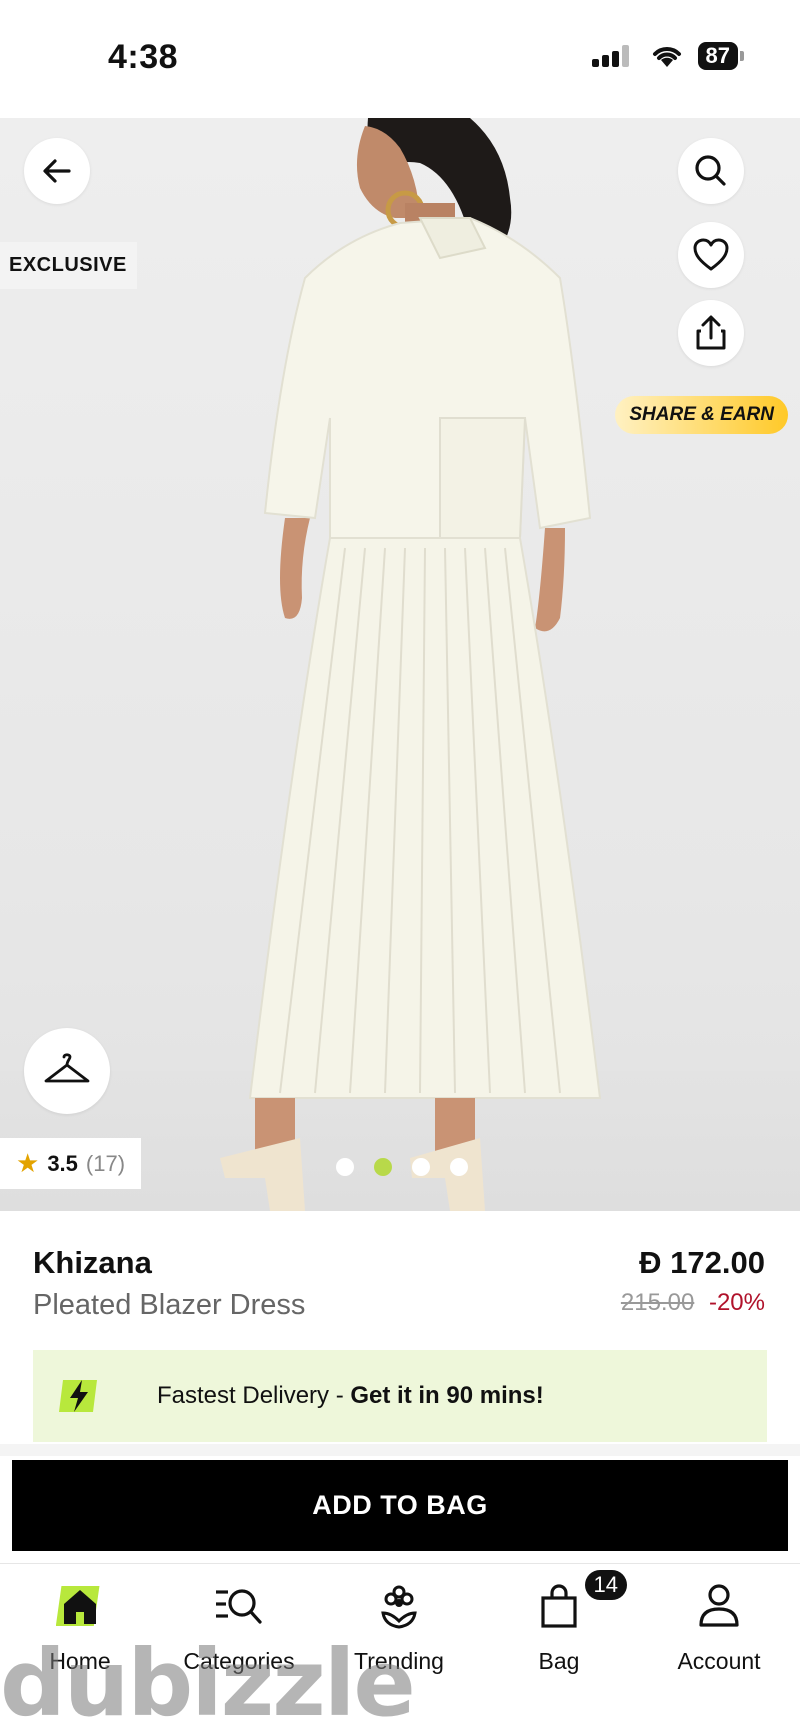 This screenshot has height=1734, width=800. Describe the element at coordinates (736, 1302) in the screenshot. I see `discount-percent: -20%` at that location.